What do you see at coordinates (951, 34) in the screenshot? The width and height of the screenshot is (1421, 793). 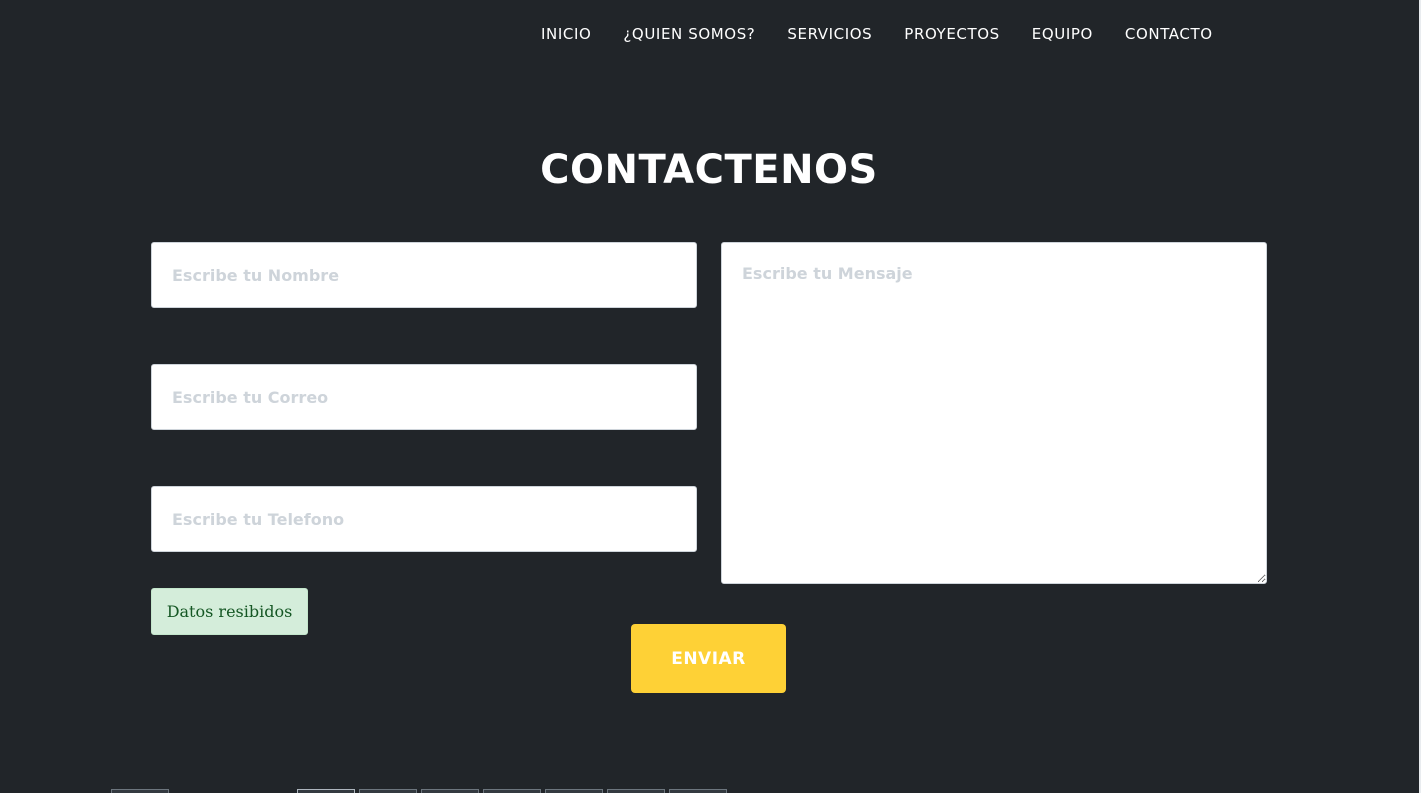 I see `nav-item-proyectos: PROYECTOS` at bounding box center [951, 34].